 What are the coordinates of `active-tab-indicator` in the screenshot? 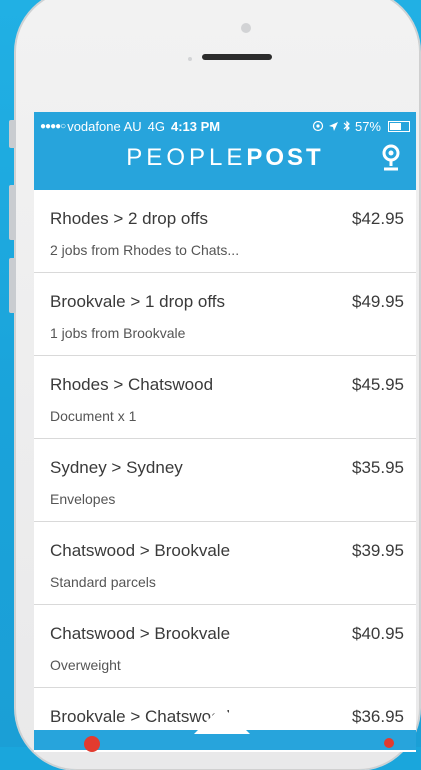 It's located at (222, 720).